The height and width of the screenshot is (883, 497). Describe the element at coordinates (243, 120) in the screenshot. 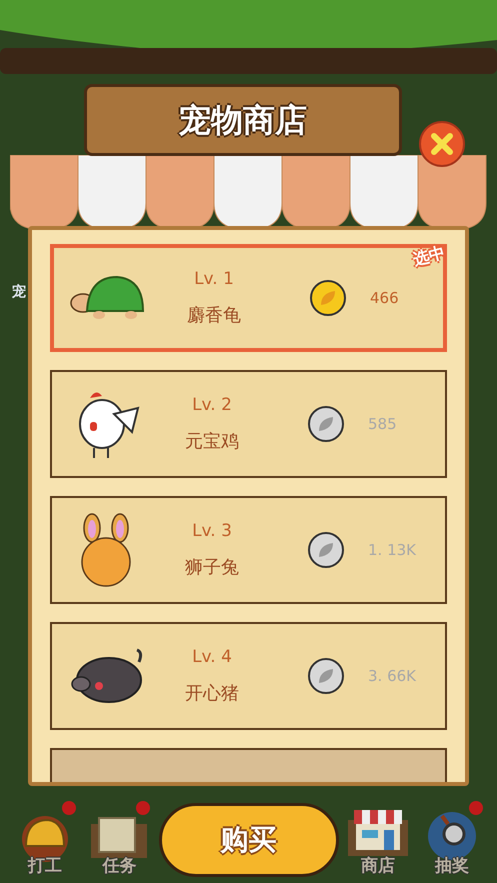

I see `shop-title: 宠物商店` at that location.